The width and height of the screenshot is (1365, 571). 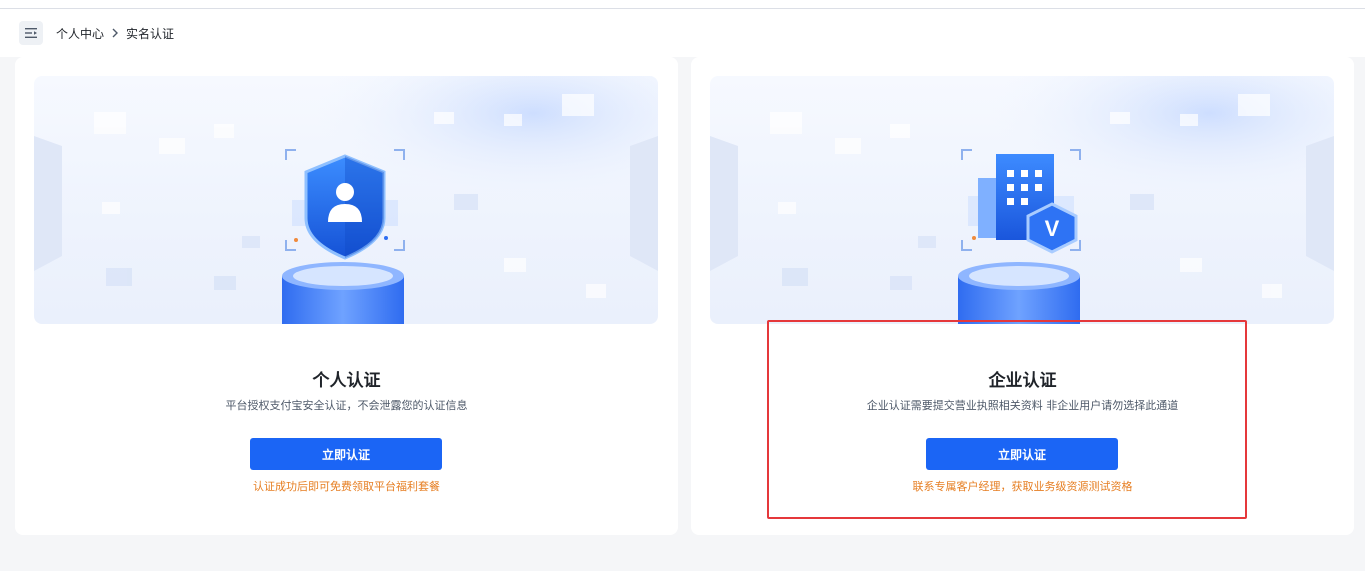 What do you see at coordinates (346, 405) in the screenshot?
I see `personal-auth-description: 平台授权支付宝安全认证，不会泄露您的认证信息` at bounding box center [346, 405].